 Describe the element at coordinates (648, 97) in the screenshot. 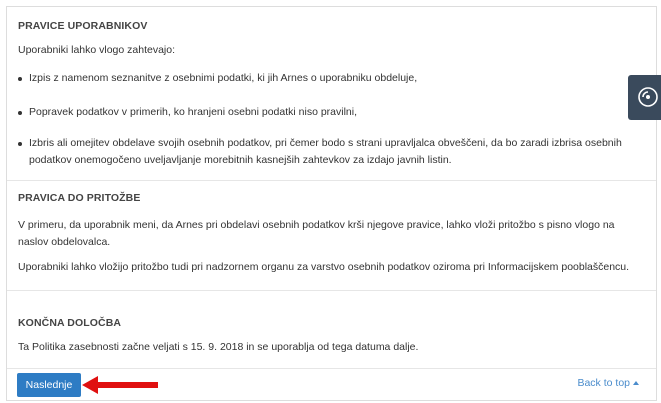

I see `radio-signal-icon` at that location.